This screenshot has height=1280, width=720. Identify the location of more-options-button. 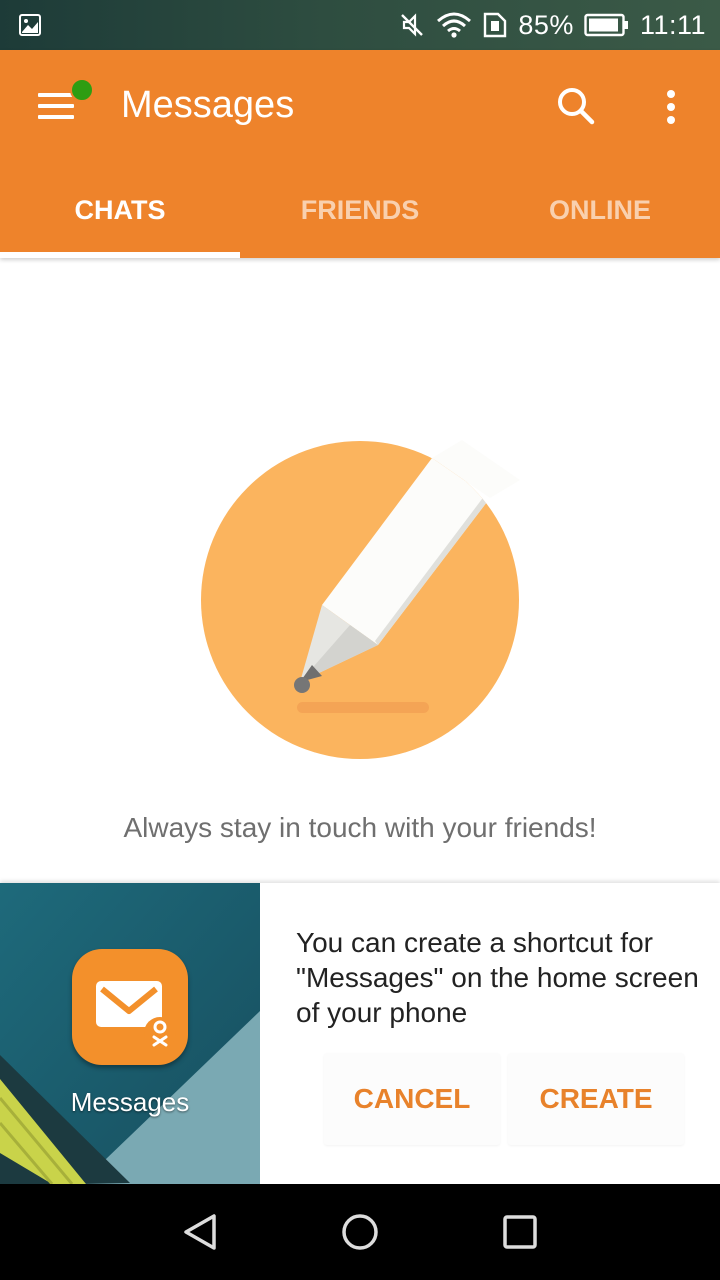
(671, 106).